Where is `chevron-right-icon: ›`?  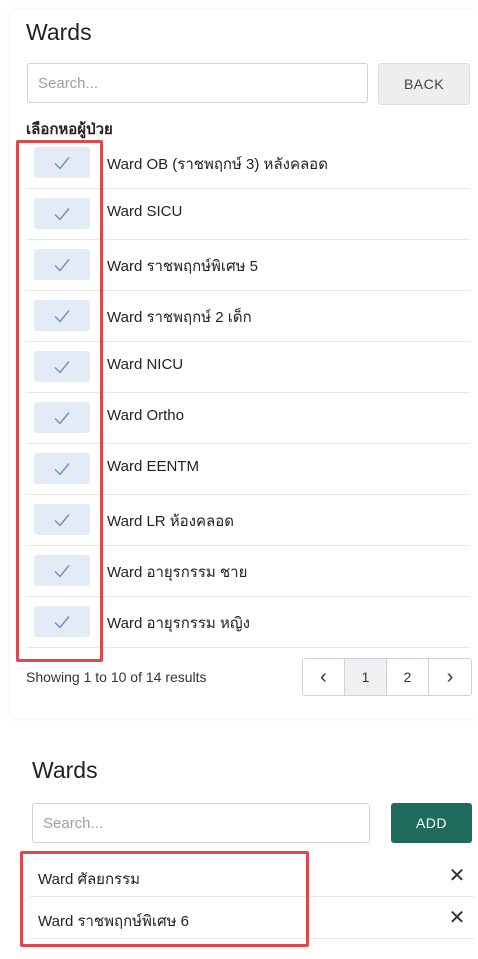 chevron-right-icon: › is located at coordinates (450, 677).